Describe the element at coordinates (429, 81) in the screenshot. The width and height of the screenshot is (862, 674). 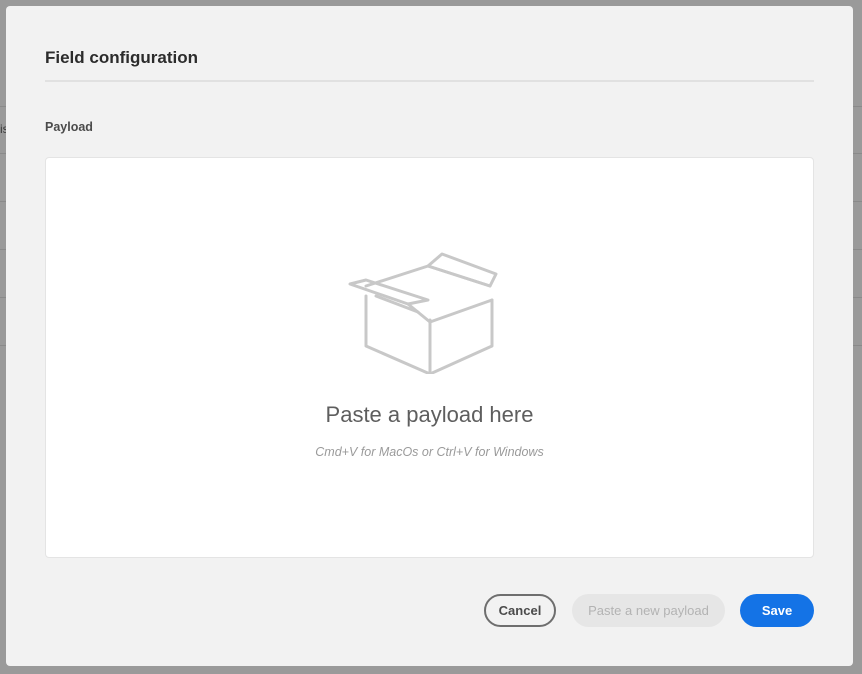
I see `title-divider` at that location.